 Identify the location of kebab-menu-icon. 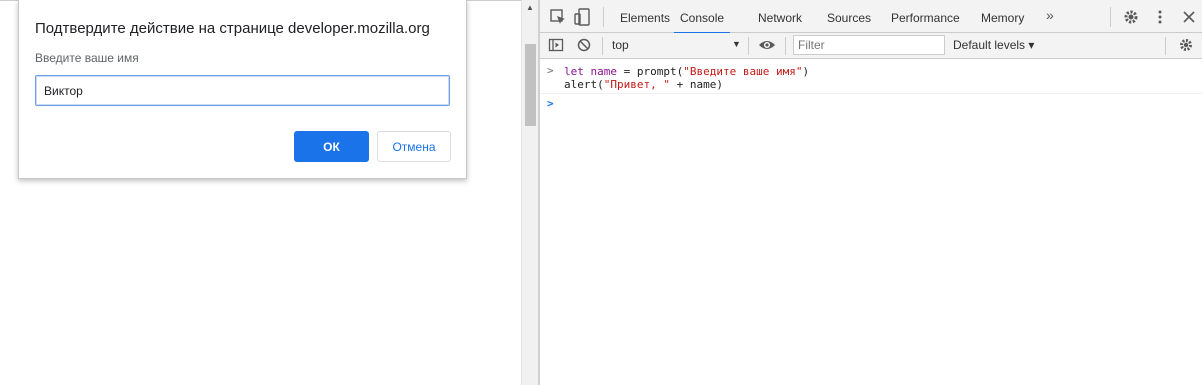
(1160, 17).